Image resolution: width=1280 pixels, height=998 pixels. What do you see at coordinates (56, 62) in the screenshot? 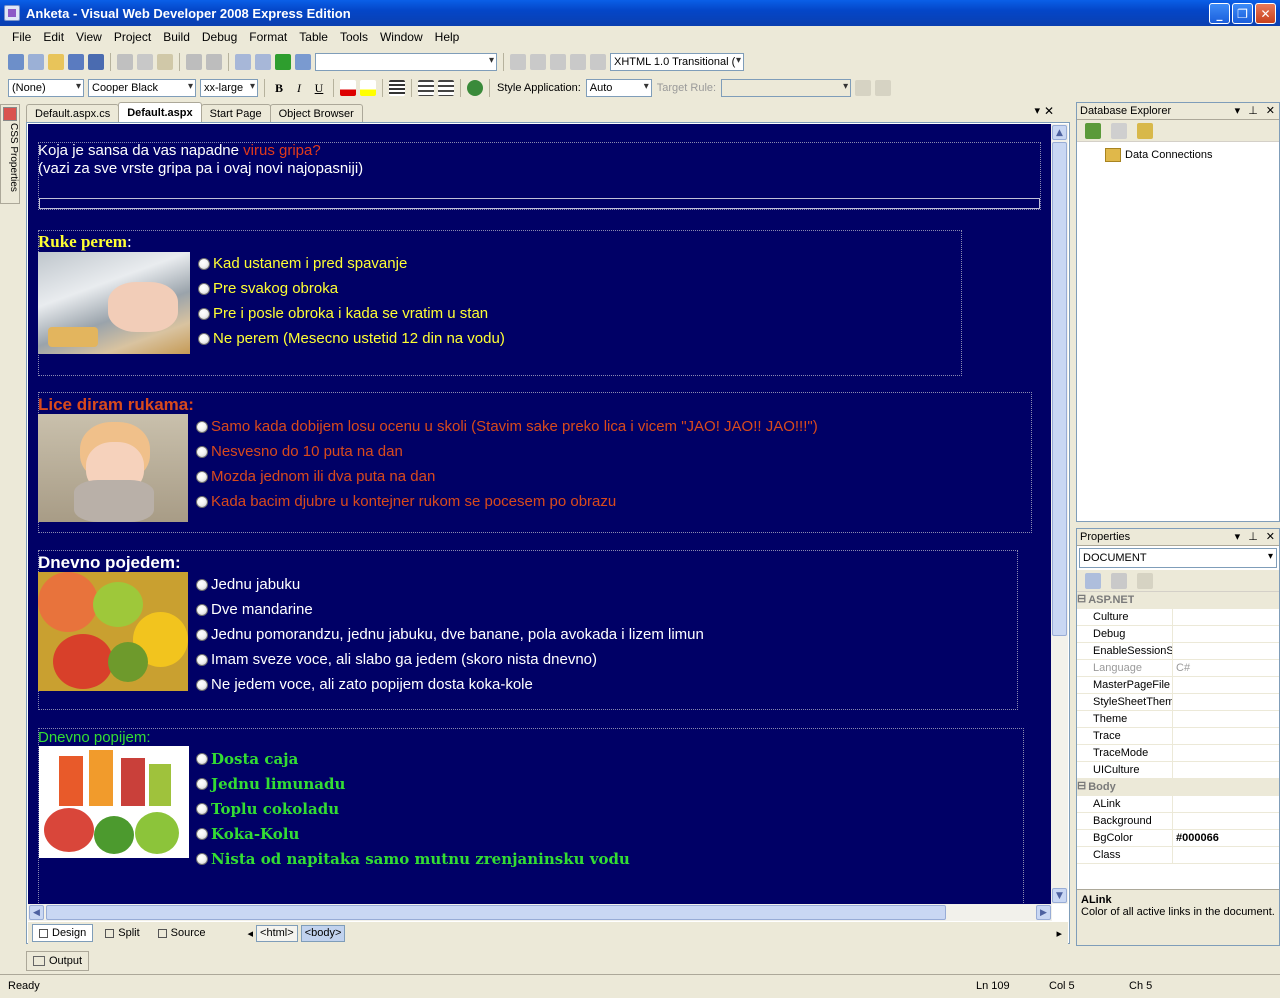
I see `open-file-icon` at bounding box center [56, 62].